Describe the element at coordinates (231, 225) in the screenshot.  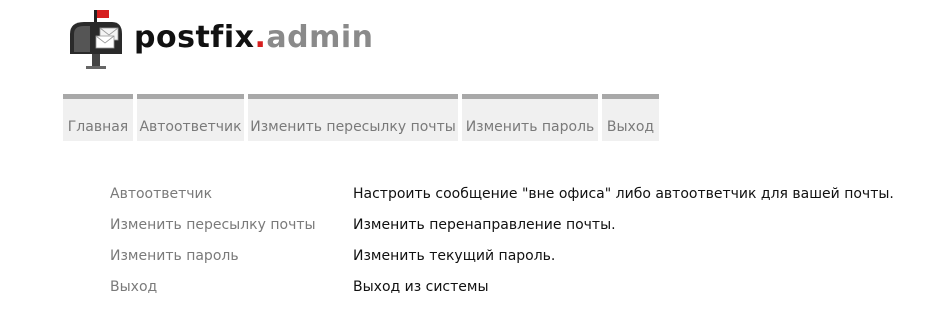
I see `menu-link-change-forwarding: Изменить пересылку почты` at that location.